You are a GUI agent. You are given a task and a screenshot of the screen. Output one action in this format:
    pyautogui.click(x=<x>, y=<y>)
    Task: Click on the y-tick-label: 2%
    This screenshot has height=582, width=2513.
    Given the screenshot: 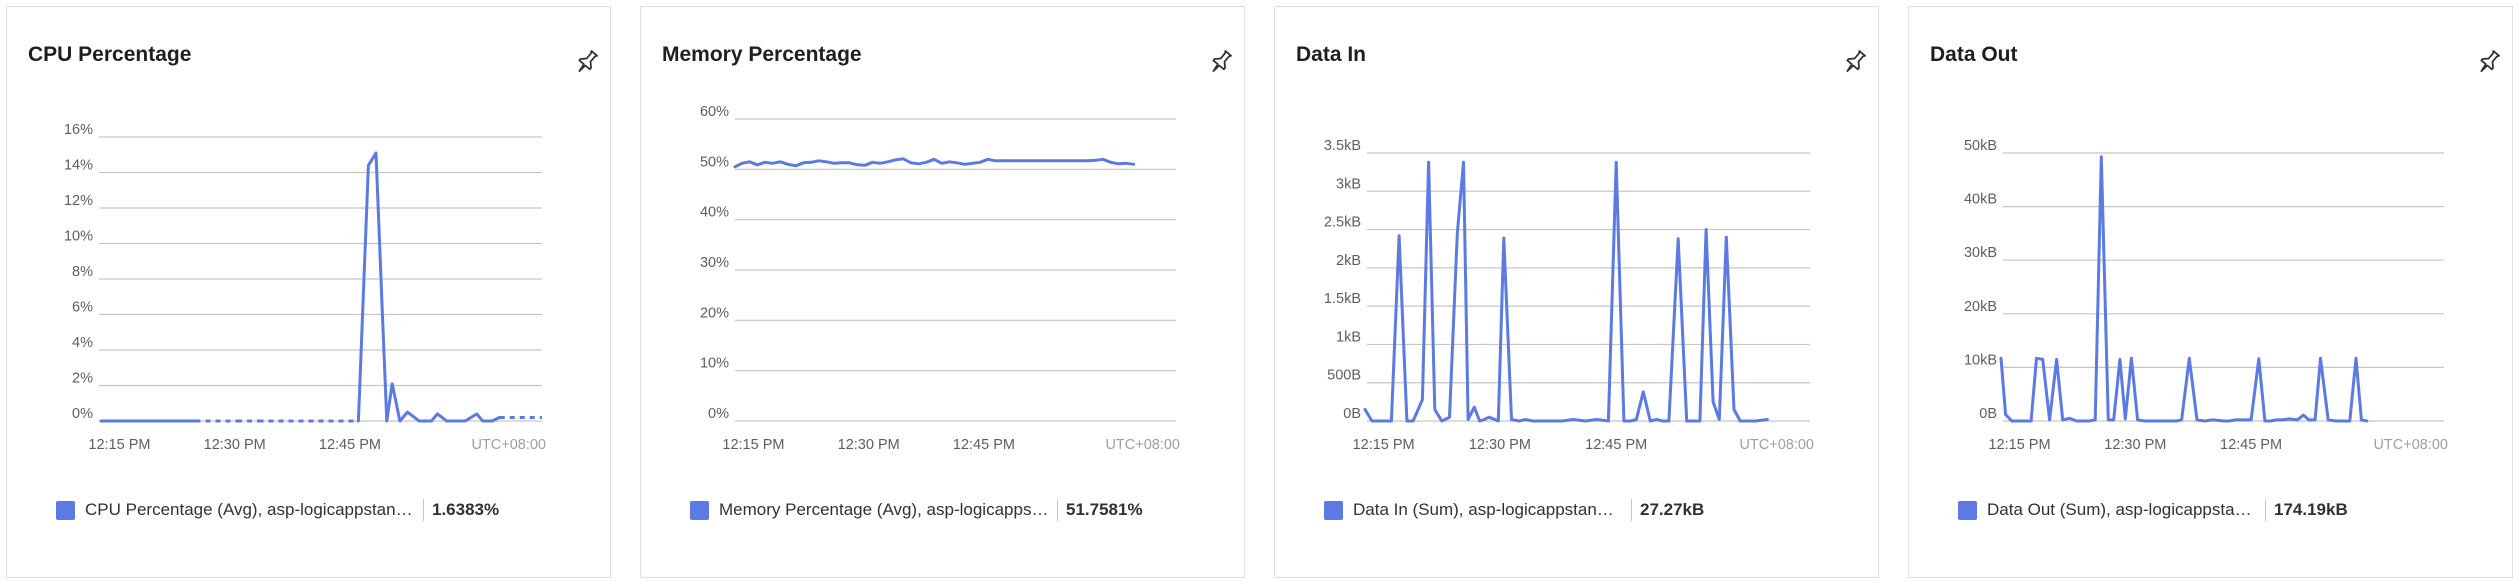 What is the action you would take?
    pyautogui.click(x=82, y=379)
    